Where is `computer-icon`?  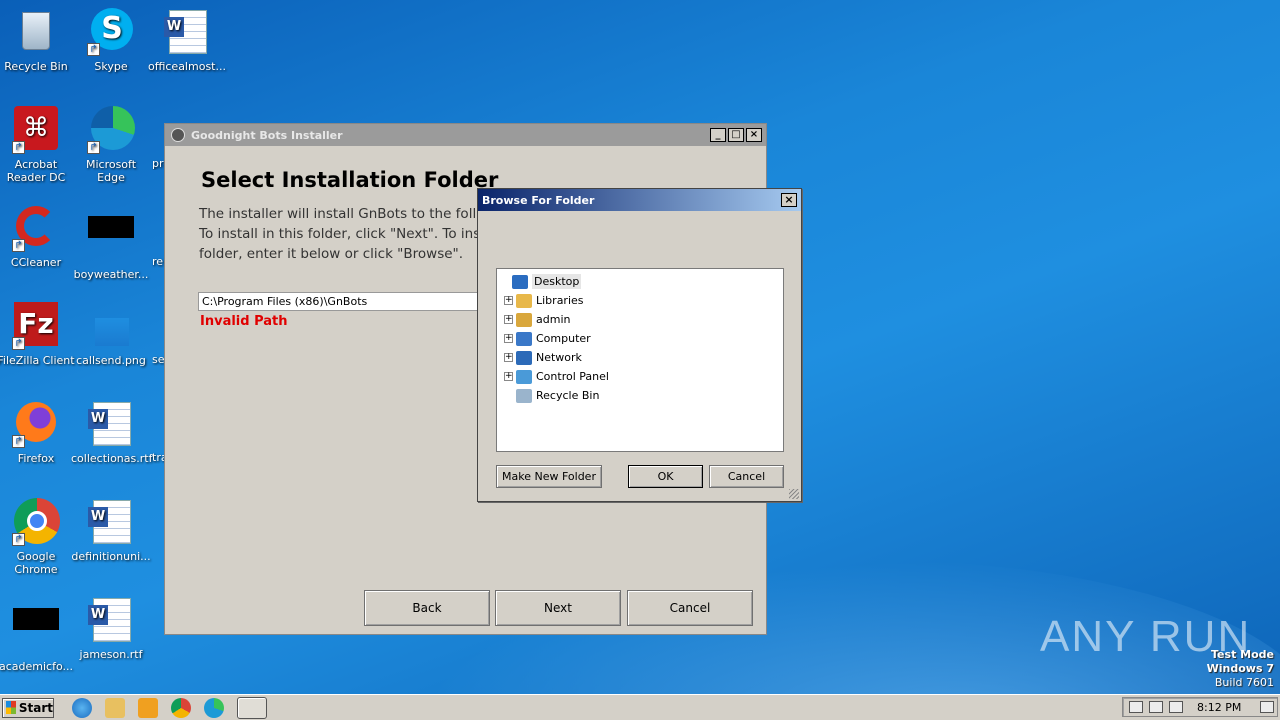 computer-icon is located at coordinates (524, 338).